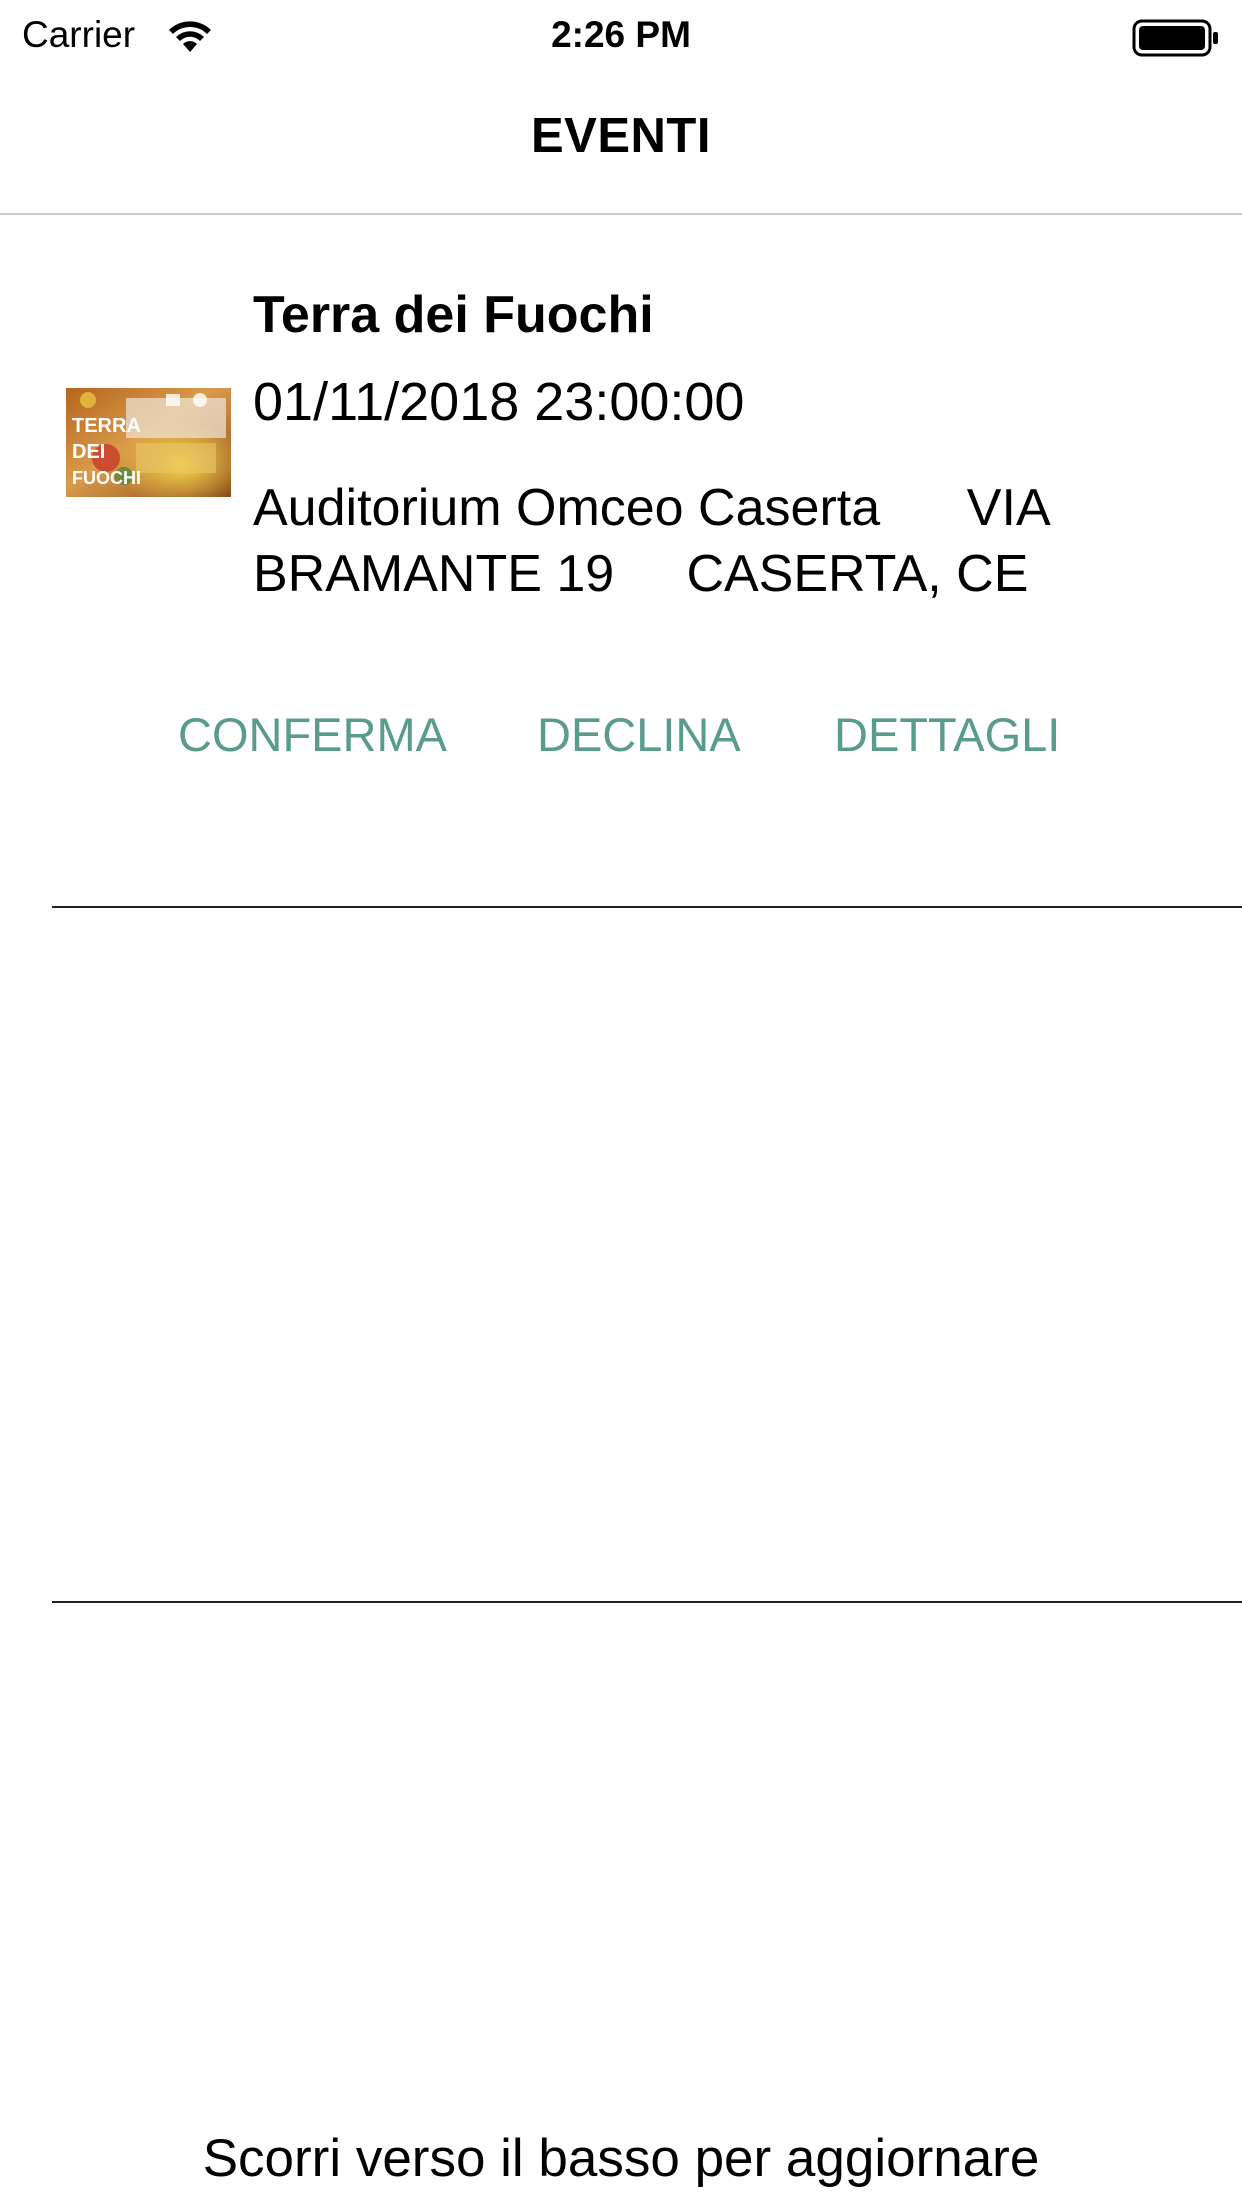 The image size is (1242, 2208). What do you see at coordinates (947, 734) in the screenshot?
I see `details-button: DETTAGLI` at bounding box center [947, 734].